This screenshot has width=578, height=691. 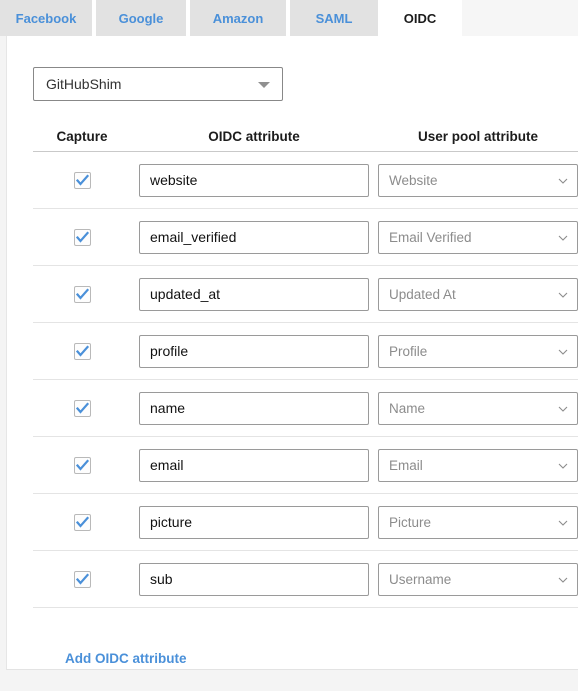 I want to click on user-pool-attribute-select: Updated At, so click(x=478, y=294).